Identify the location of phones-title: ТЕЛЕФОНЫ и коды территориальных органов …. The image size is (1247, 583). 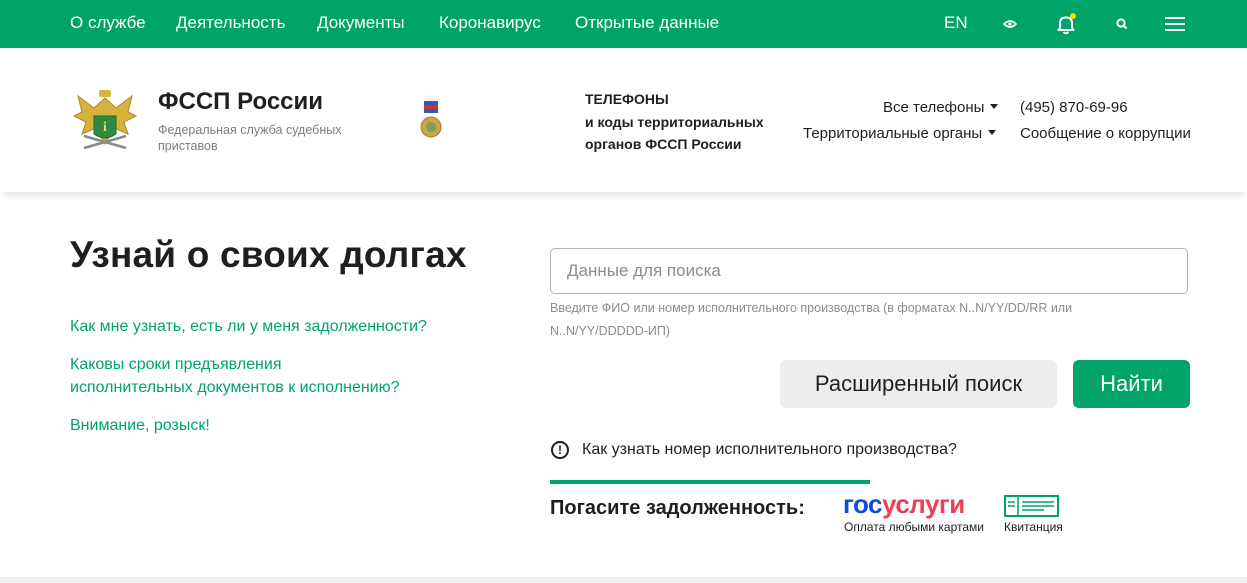
(685, 122).